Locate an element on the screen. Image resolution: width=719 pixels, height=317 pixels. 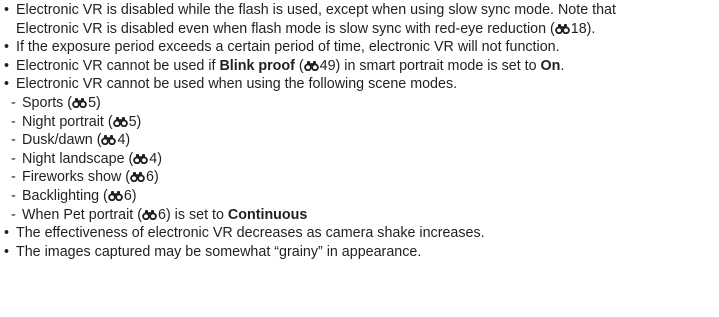
sub-list-item-text: Fireworks show ( 6) is located at coordinates (90, 177).